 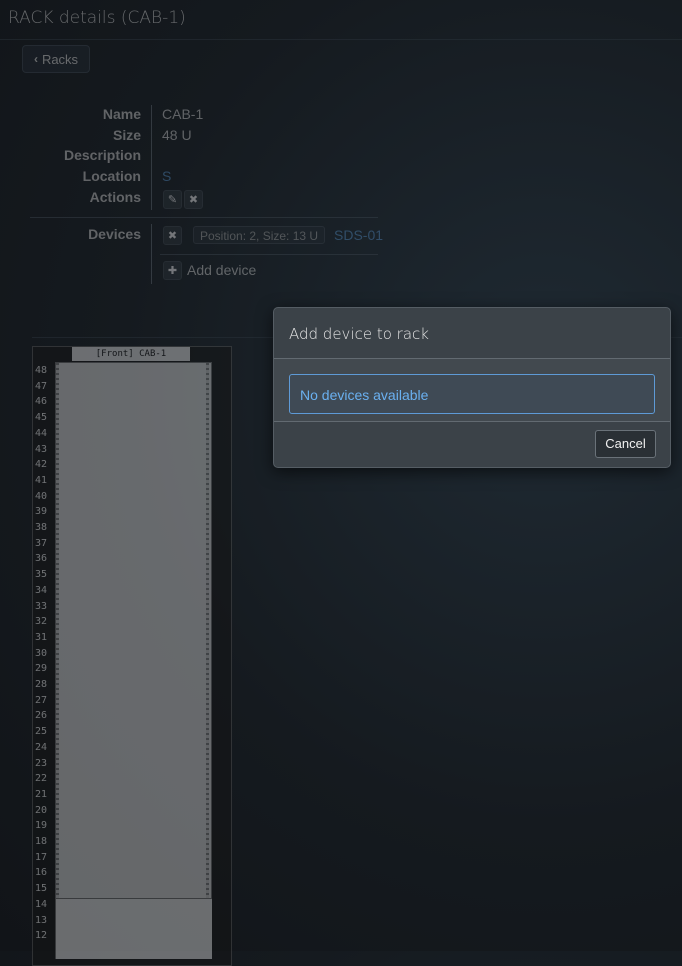 What do you see at coordinates (269, 254) in the screenshot?
I see `device-row-divider` at bounding box center [269, 254].